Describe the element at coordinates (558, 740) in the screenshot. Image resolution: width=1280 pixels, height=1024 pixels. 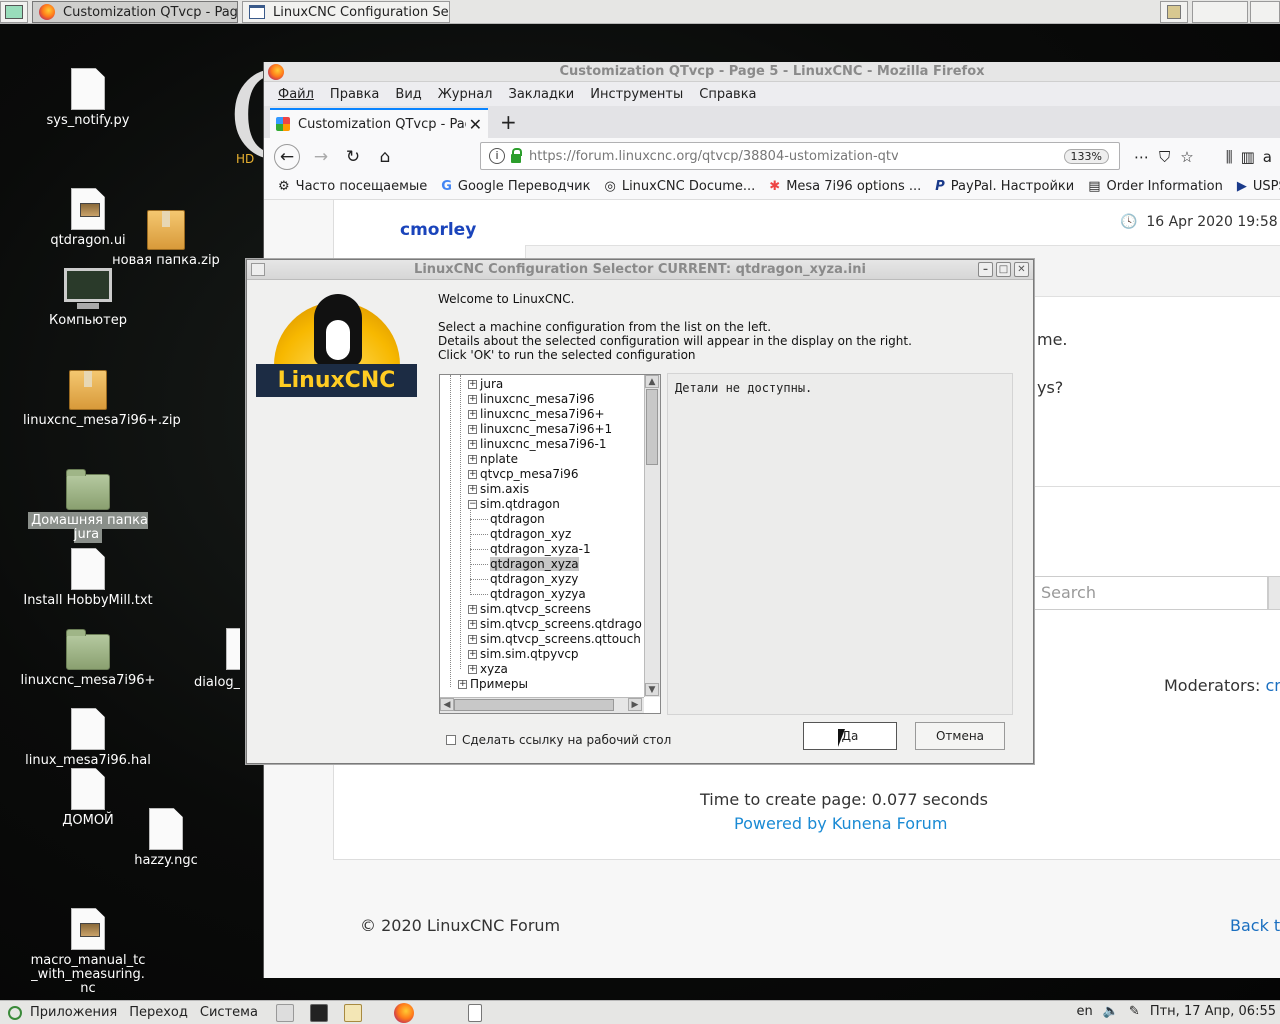
I see `desktop-link-checkbox: Сделать ссылку на рабочий стол` at that location.